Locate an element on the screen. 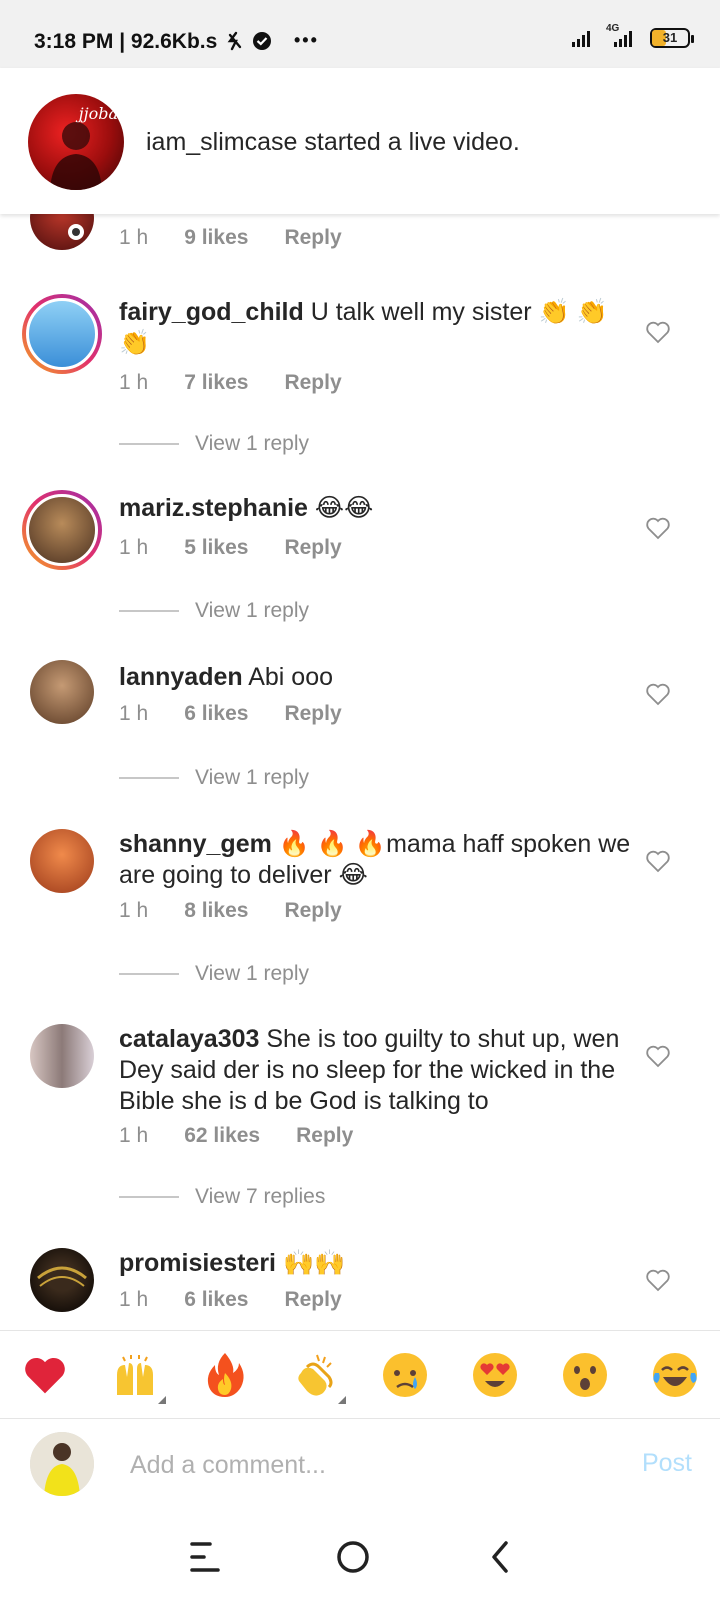 The height and width of the screenshot is (1600, 720). red-heart-icon is located at coordinates (45, 1375).